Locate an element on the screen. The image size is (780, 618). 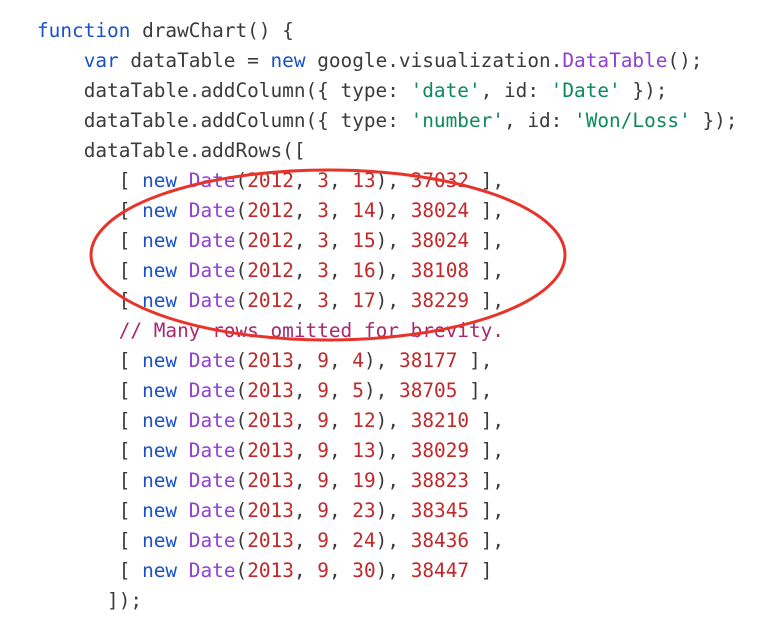
code-line-13: [ new Date(2013, 9, 5), 38705 ], is located at coordinates (265, 391).